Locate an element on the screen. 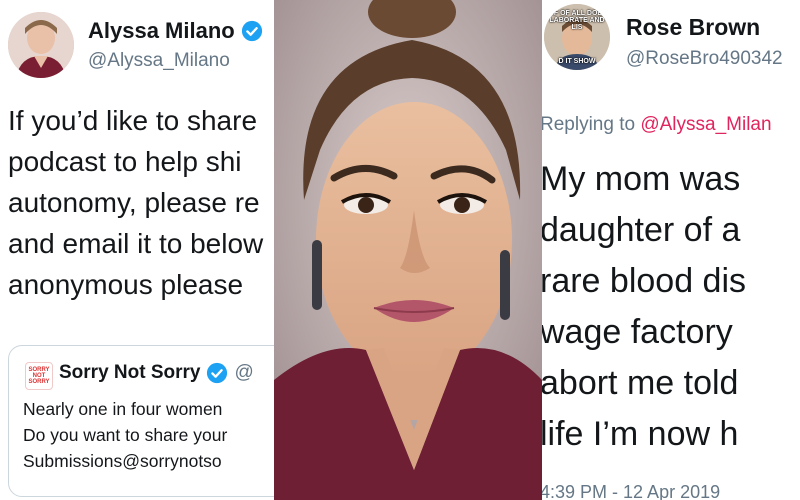 The width and height of the screenshot is (800, 500). tweet-text-line: anonymous please is located at coordinates (126, 284).